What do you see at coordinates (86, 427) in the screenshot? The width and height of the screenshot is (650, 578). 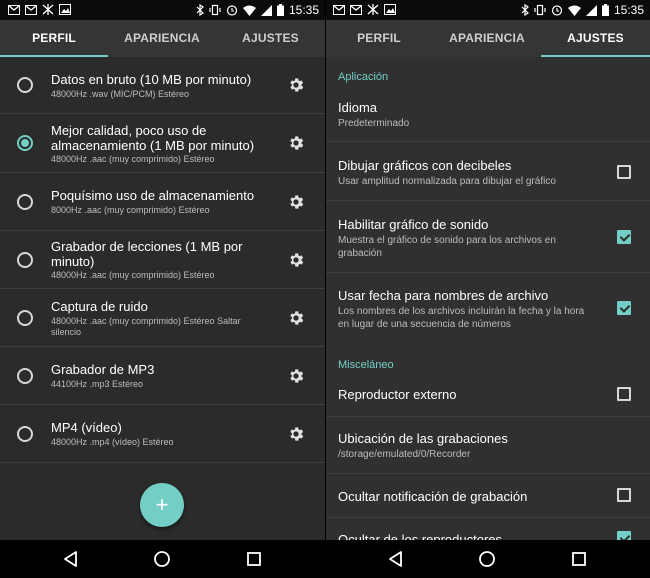 I see `profile-title: MP4 (vídeo)` at bounding box center [86, 427].